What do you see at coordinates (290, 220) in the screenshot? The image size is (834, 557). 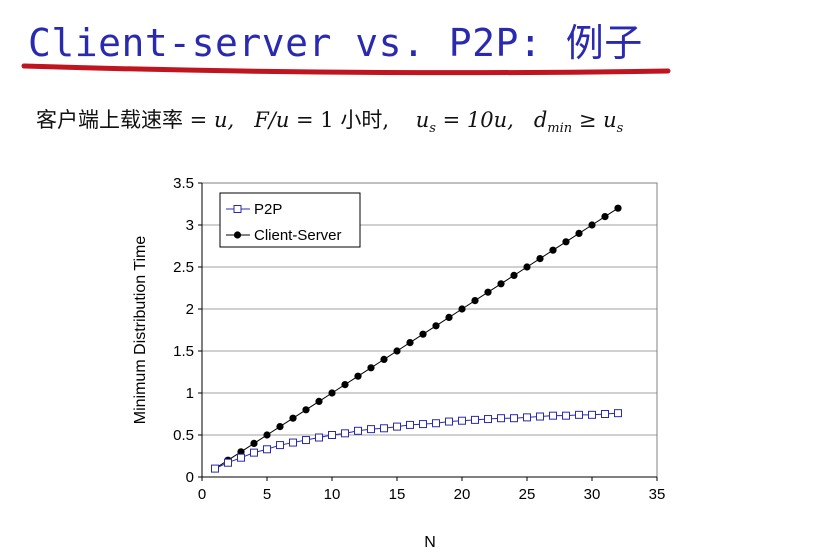 I see `legend: P2P Client-Server` at bounding box center [290, 220].